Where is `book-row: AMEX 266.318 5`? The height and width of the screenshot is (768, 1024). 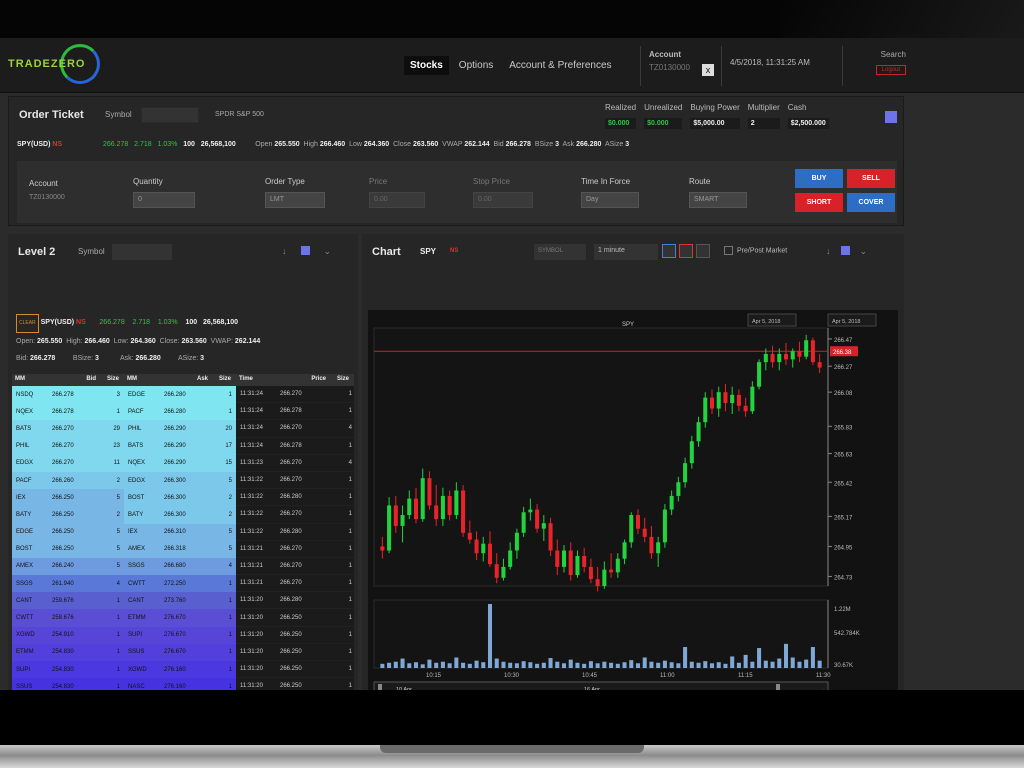
book-row: AMEX 266.318 5 is located at coordinates (180, 549).